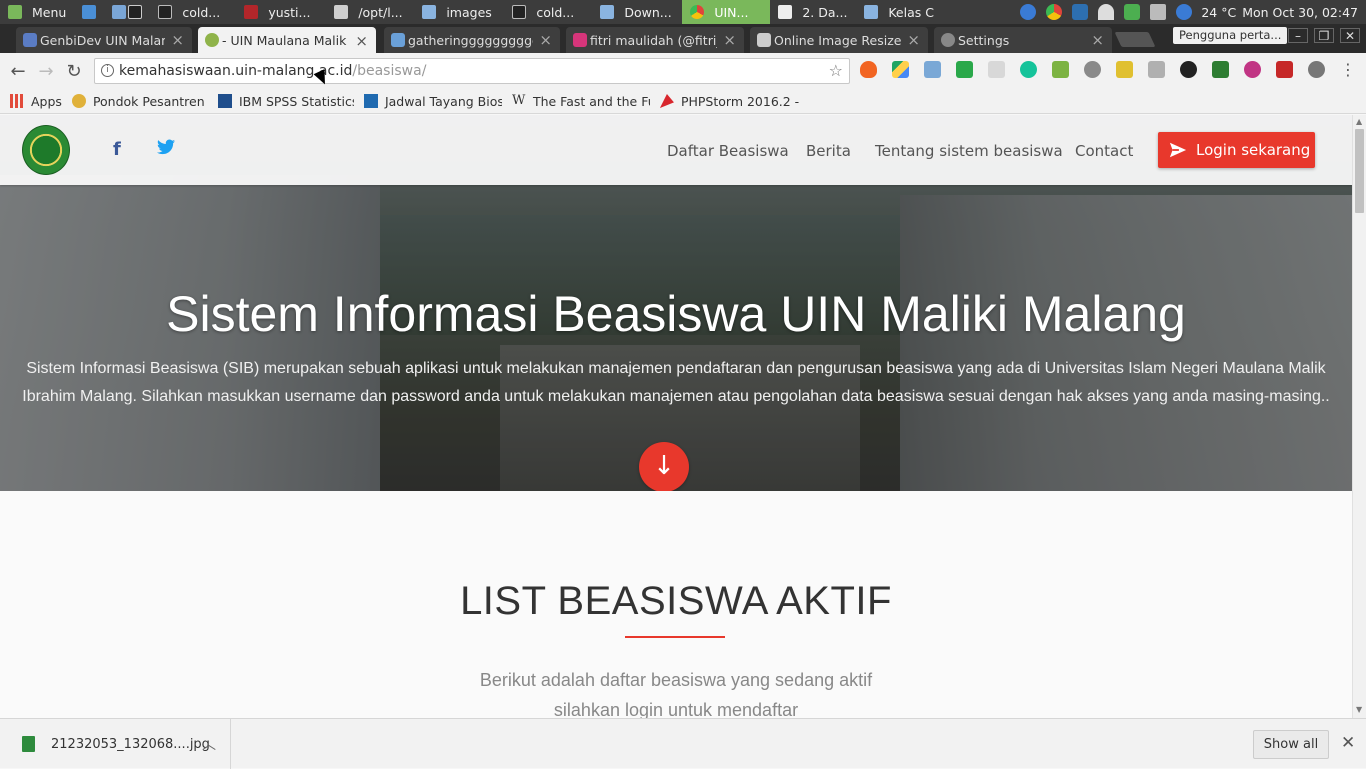 The width and height of the screenshot is (1366, 769). What do you see at coordinates (1291, 744) in the screenshot?
I see `show-all-button: Show all` at bounding box center [1291, 744].